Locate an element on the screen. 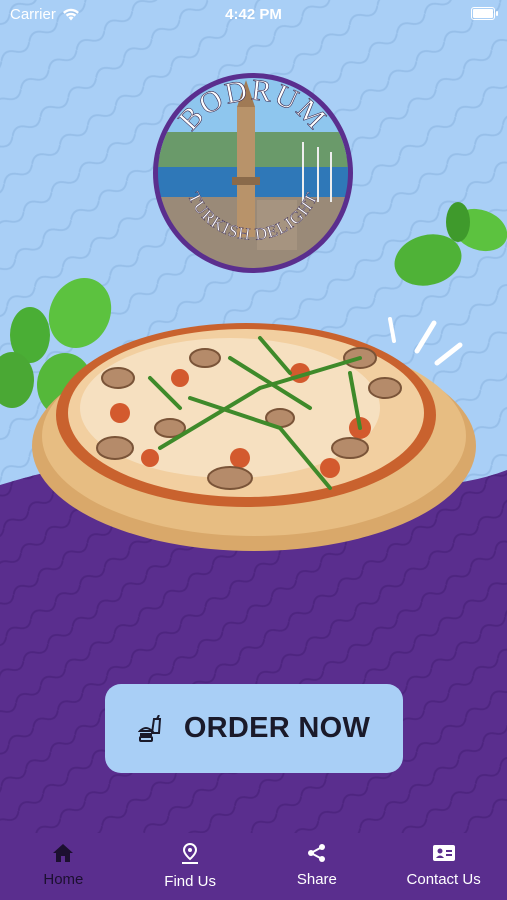 Image resolution: width=507 pixels, height=900 pixels. basil-leaves-right is located at coordinates (450, 244).